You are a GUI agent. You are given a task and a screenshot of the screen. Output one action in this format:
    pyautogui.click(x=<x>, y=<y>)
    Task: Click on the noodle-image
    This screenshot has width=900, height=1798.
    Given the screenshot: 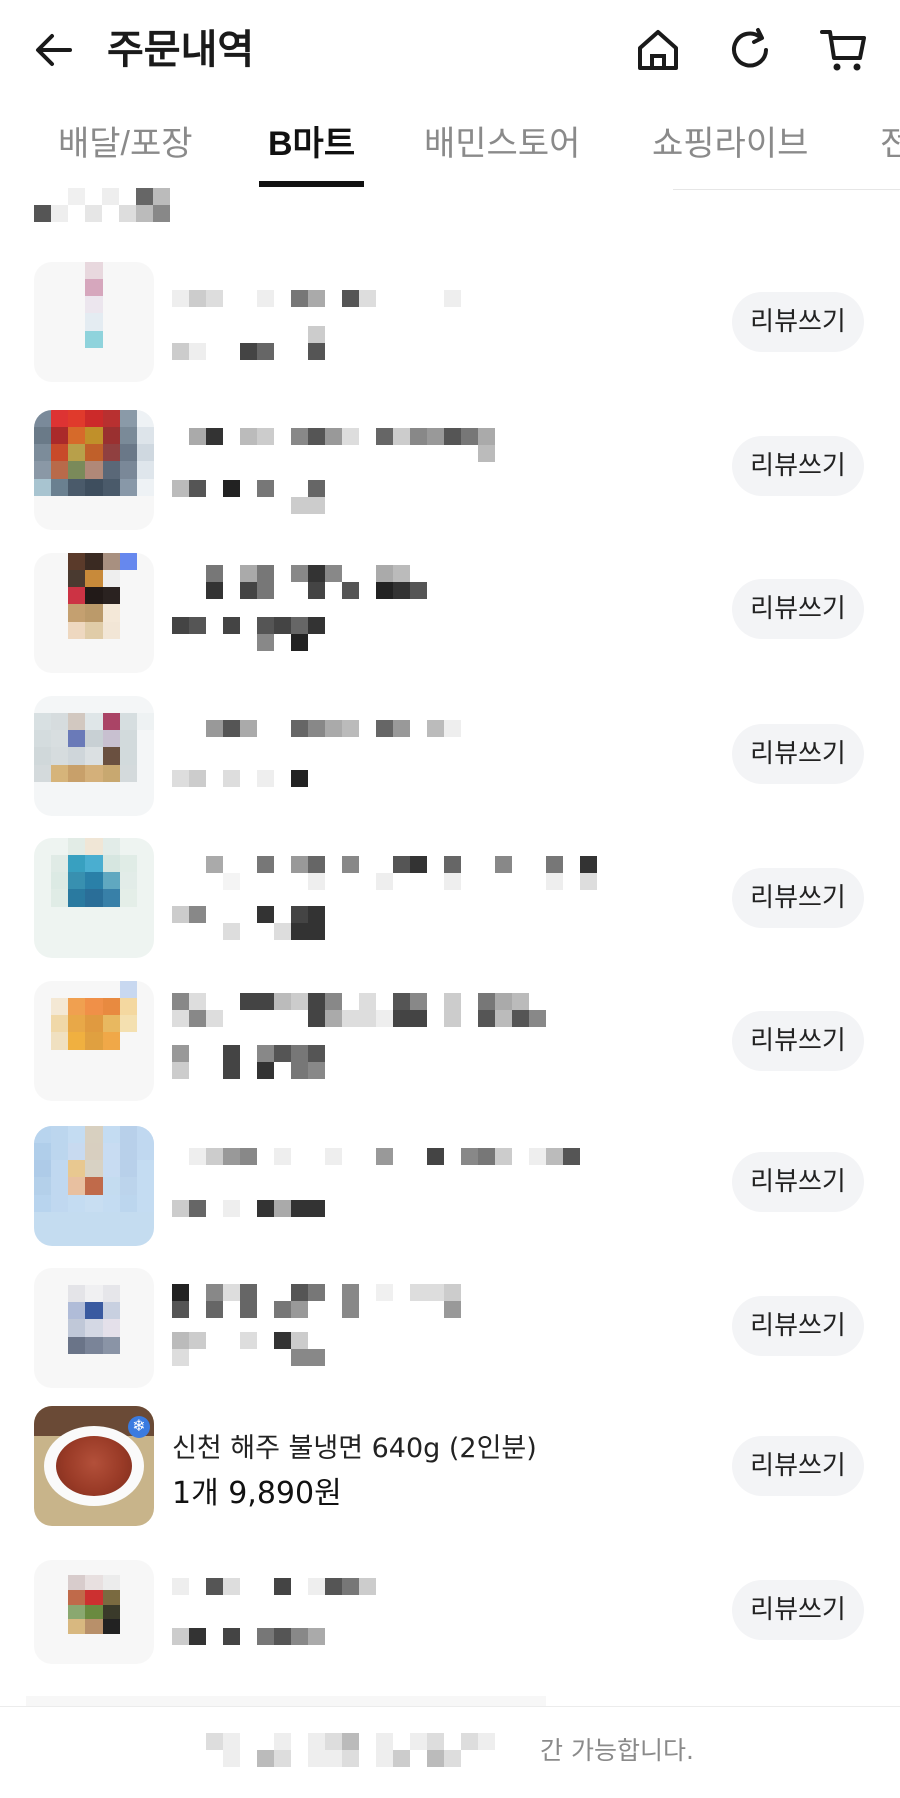 What is the action you would take?
    pyautogui.click(x=94, y=1466)
    